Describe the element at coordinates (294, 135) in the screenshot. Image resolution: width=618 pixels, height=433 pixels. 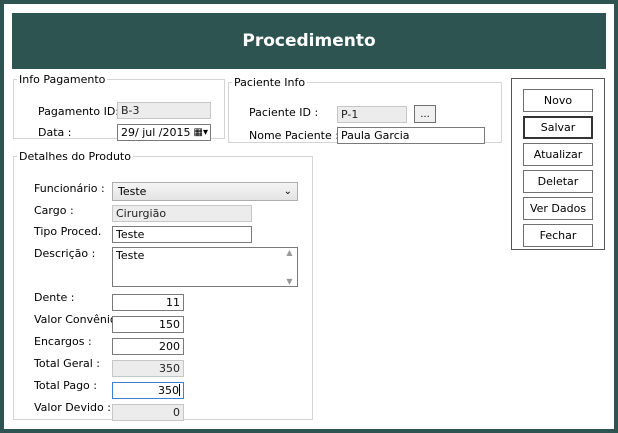
I see `nome-paciente-label: Nome Paciente :` at that location.